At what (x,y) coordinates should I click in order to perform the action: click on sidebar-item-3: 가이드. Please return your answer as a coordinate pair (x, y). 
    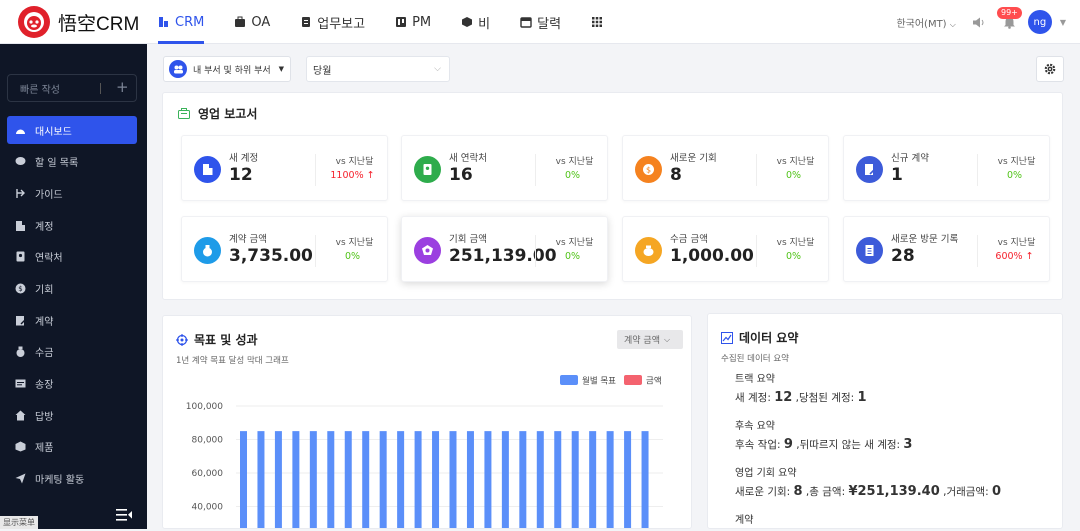
    Looking at the image, I should click on (72, 193).